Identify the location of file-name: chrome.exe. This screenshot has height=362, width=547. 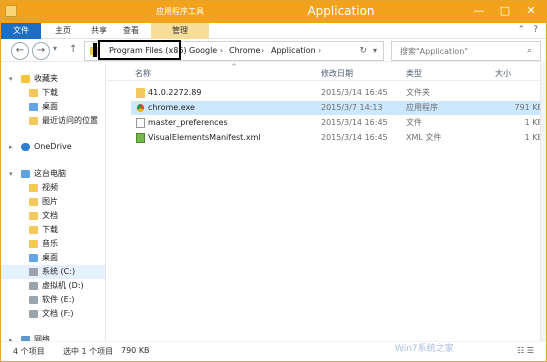
(171, 107).